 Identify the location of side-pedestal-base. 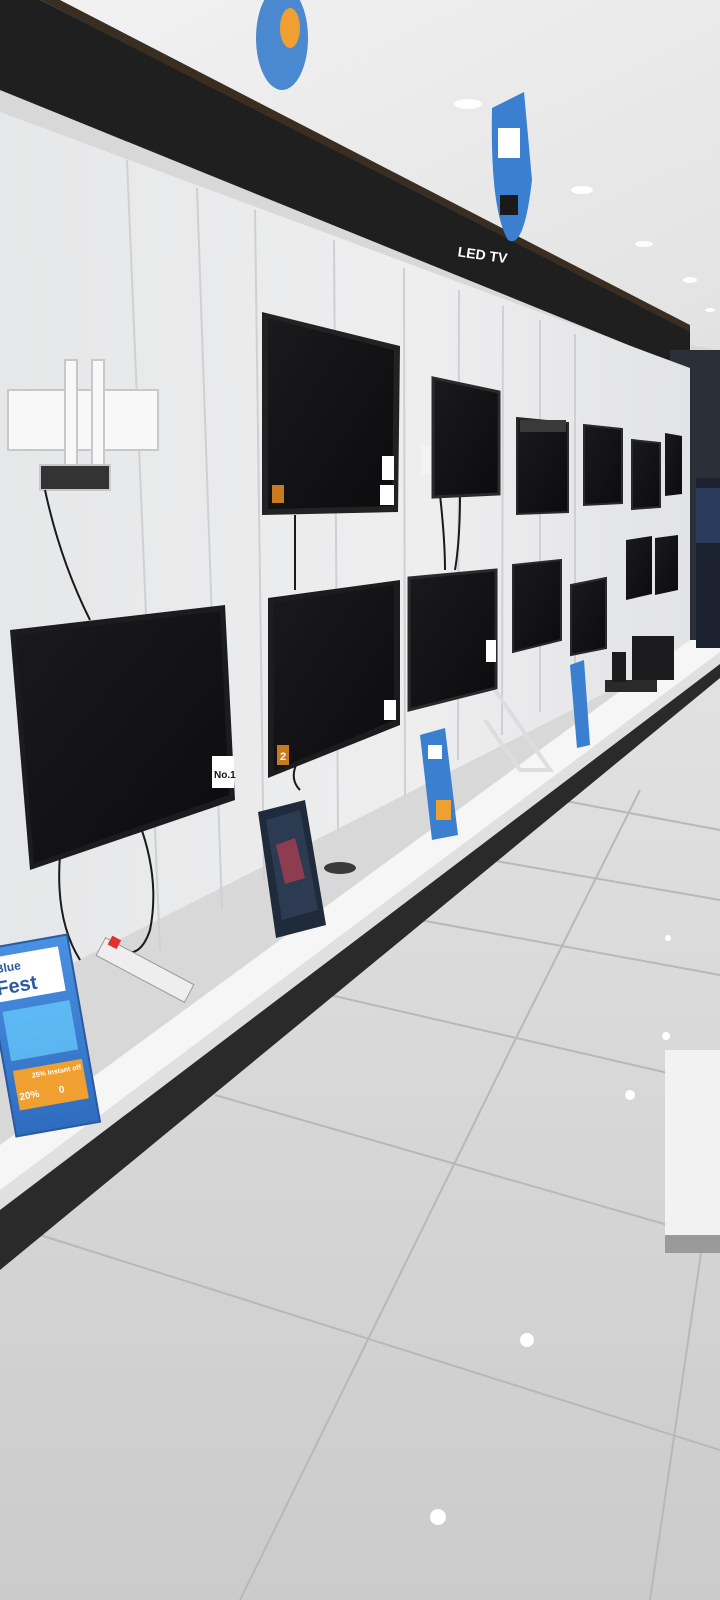
(692, 1244).